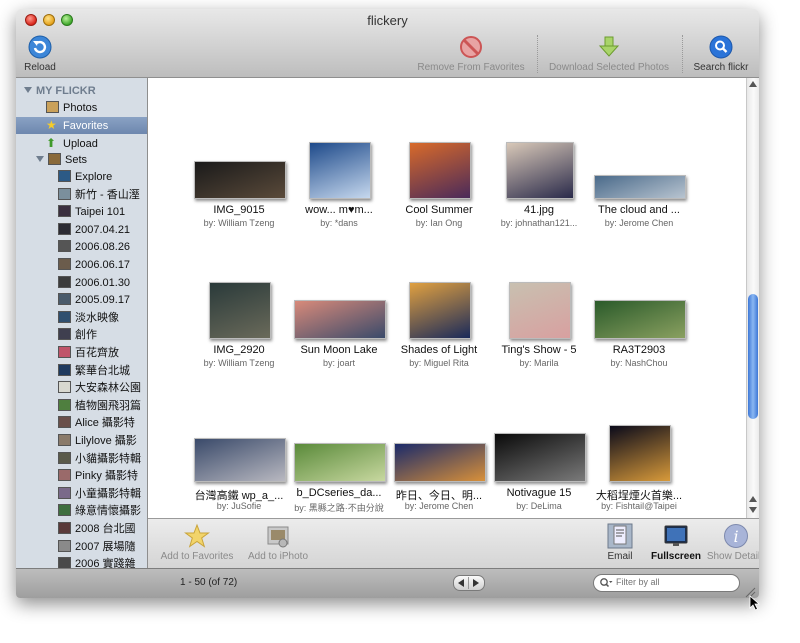 The height and width of the screenshot is (643, 800). I want to click on sidebar-item-label: 小貓攝影特輯, so click(108, 458).